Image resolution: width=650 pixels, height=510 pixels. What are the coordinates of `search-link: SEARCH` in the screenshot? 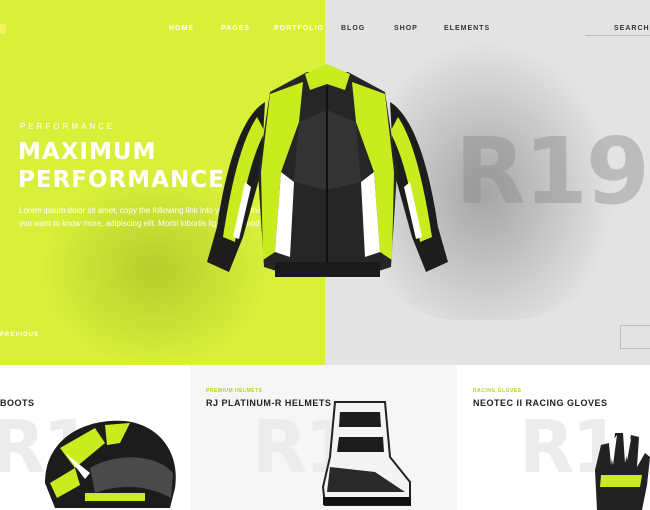 It's located at (632, 28).